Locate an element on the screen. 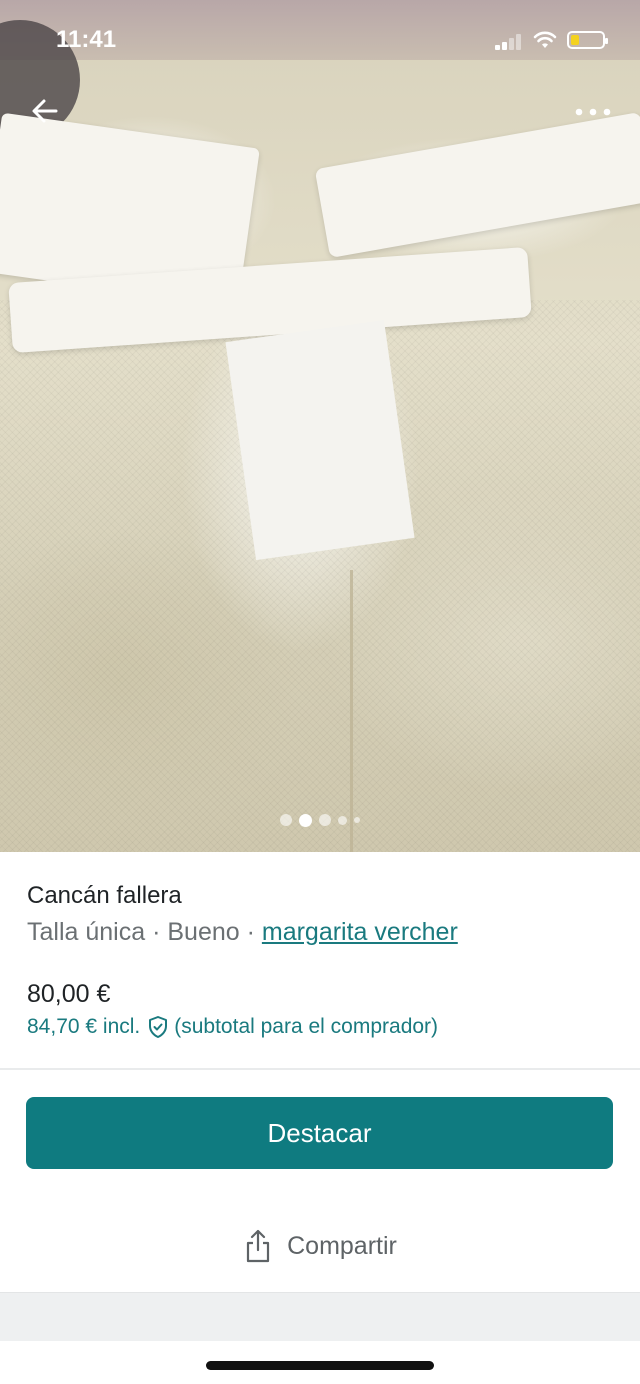  seller-link: margarita vercher is located at coordinates (360, 932).